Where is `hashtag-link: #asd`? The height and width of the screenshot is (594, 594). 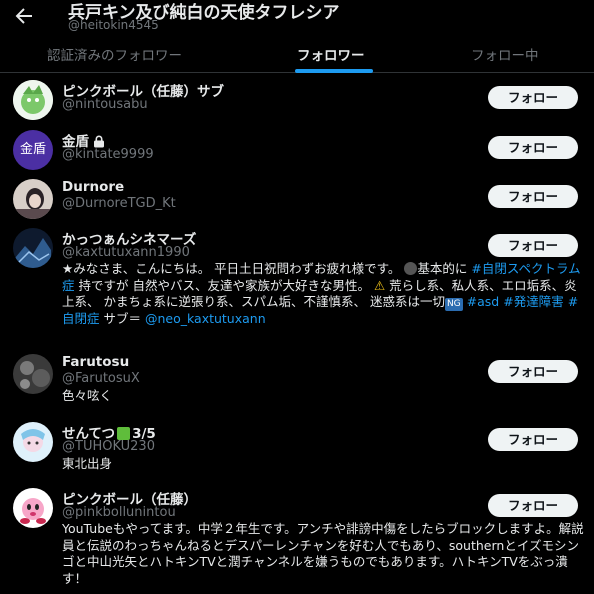
hashtag-link: #asd is located at coordinates (483, 301).